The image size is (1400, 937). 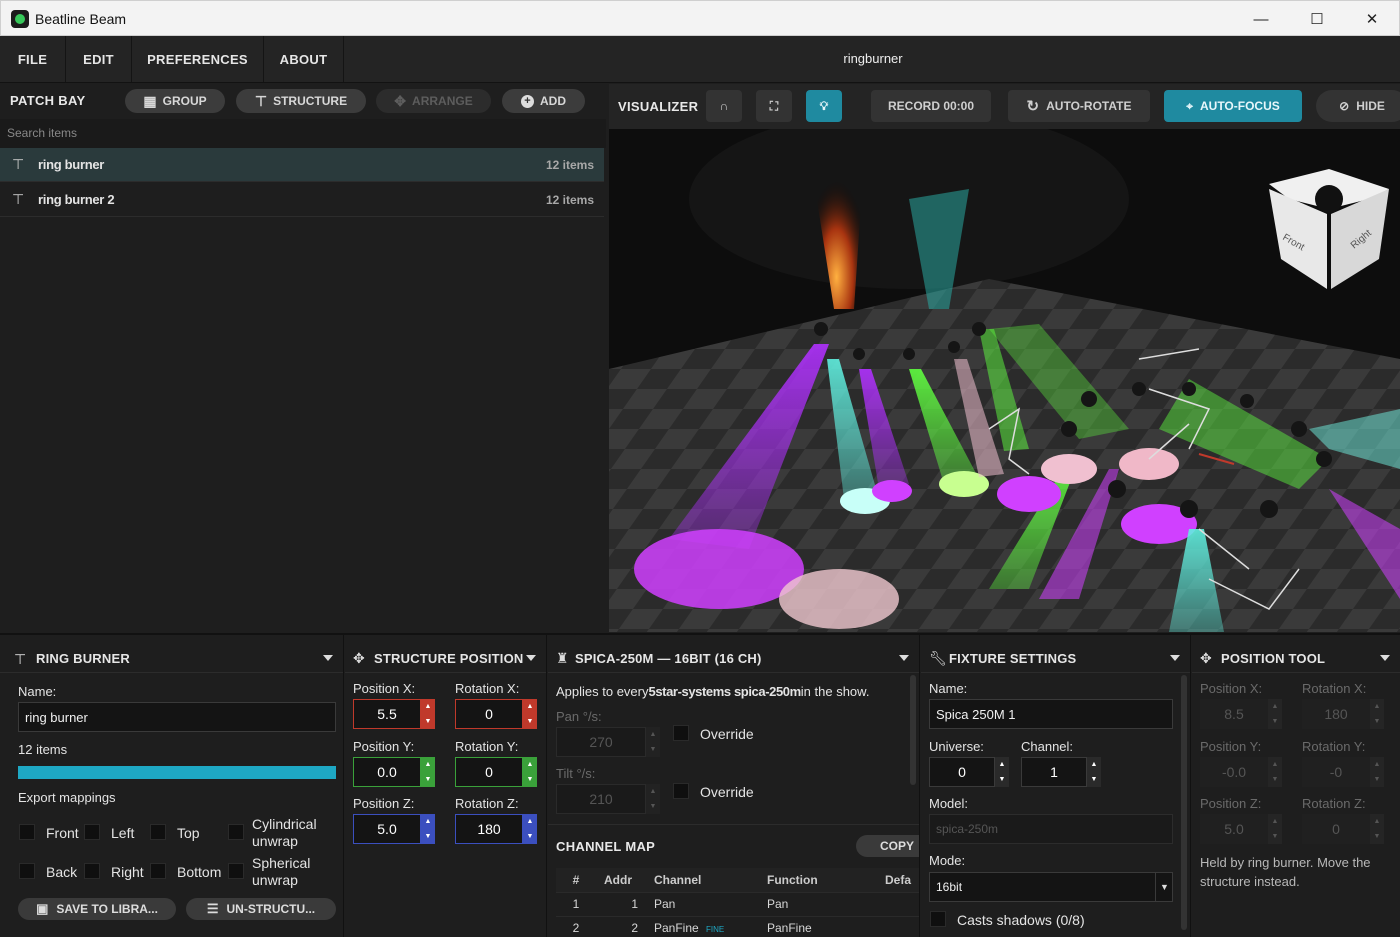 I want to click on right-checkbox, so click(x=92, y=871).